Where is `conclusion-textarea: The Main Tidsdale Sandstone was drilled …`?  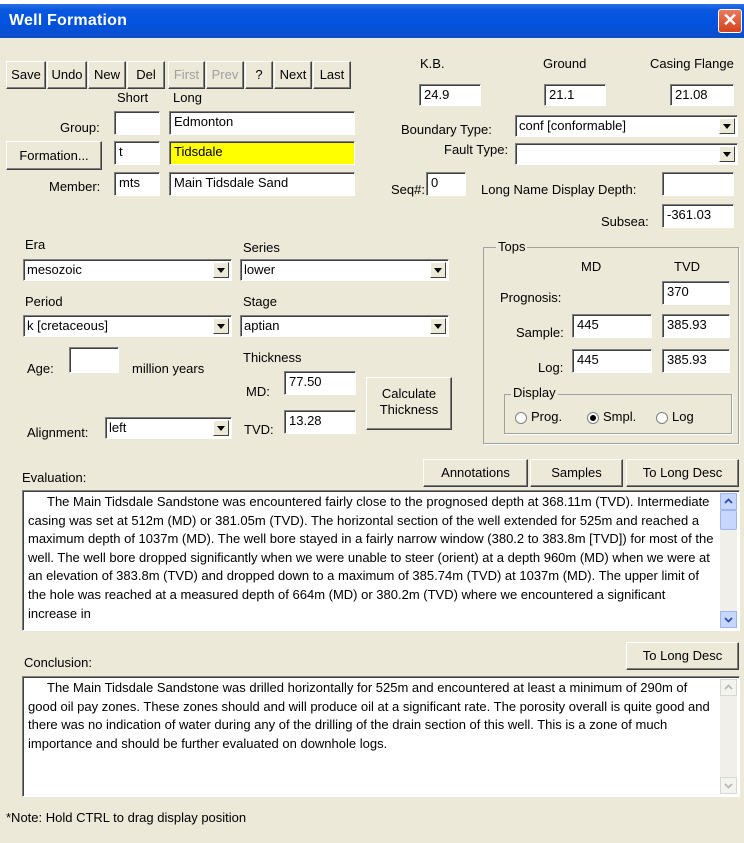 conclusion-textarea: The Main Tidsdale Sandstone was drilled … is located at coordinates (381, 736).